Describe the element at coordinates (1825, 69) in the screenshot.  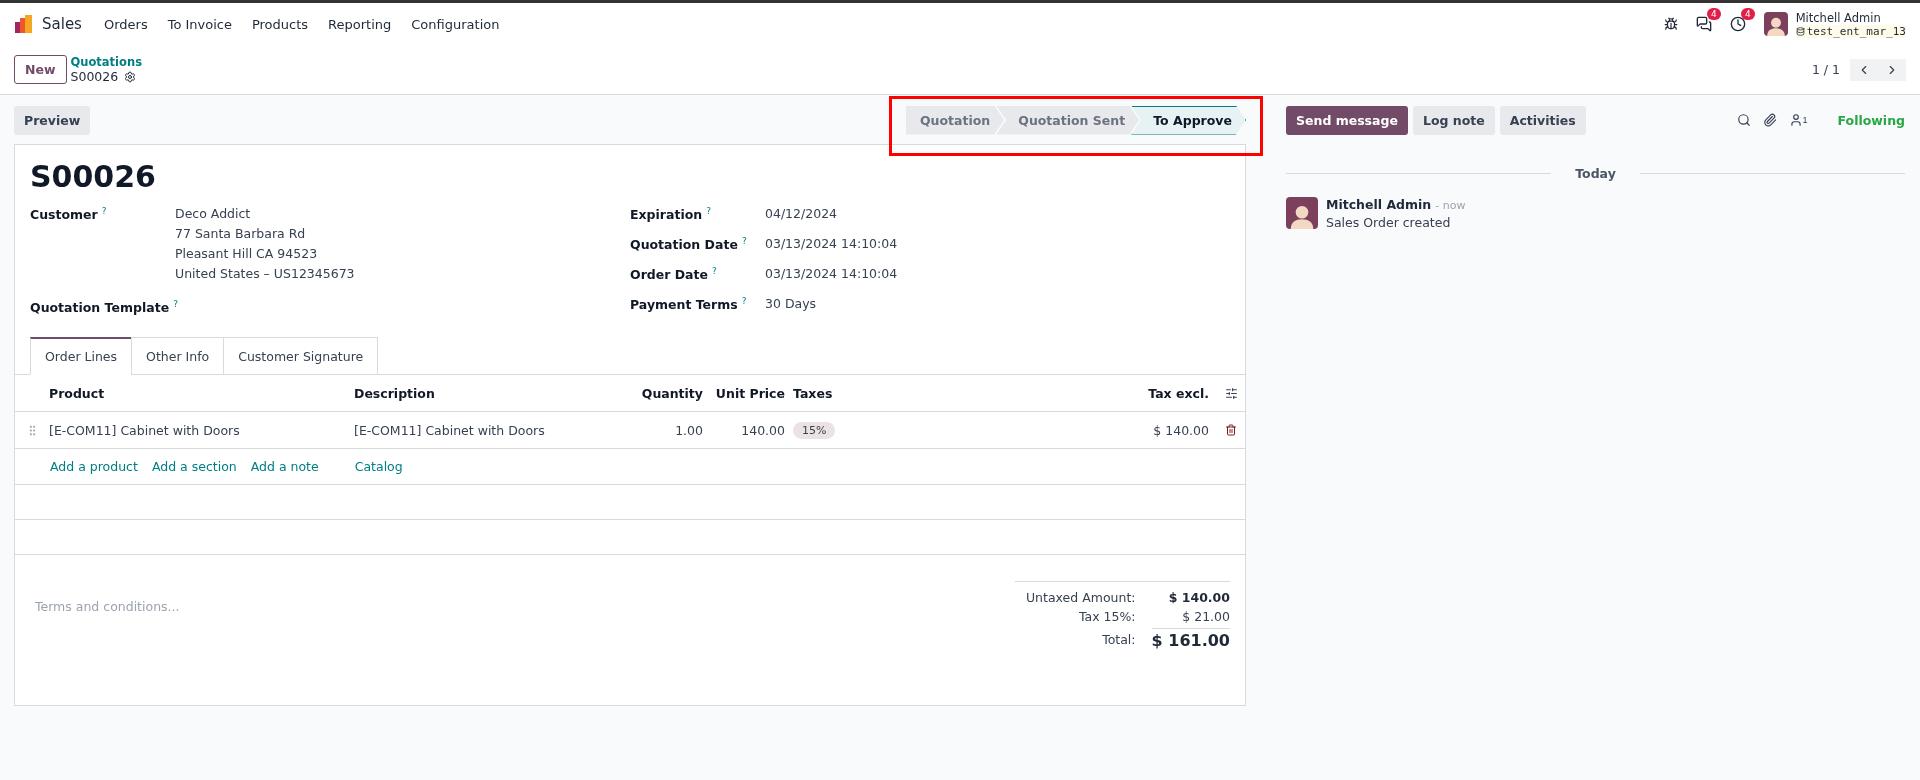
I see `pager-counter: 1 / 1` at that location.